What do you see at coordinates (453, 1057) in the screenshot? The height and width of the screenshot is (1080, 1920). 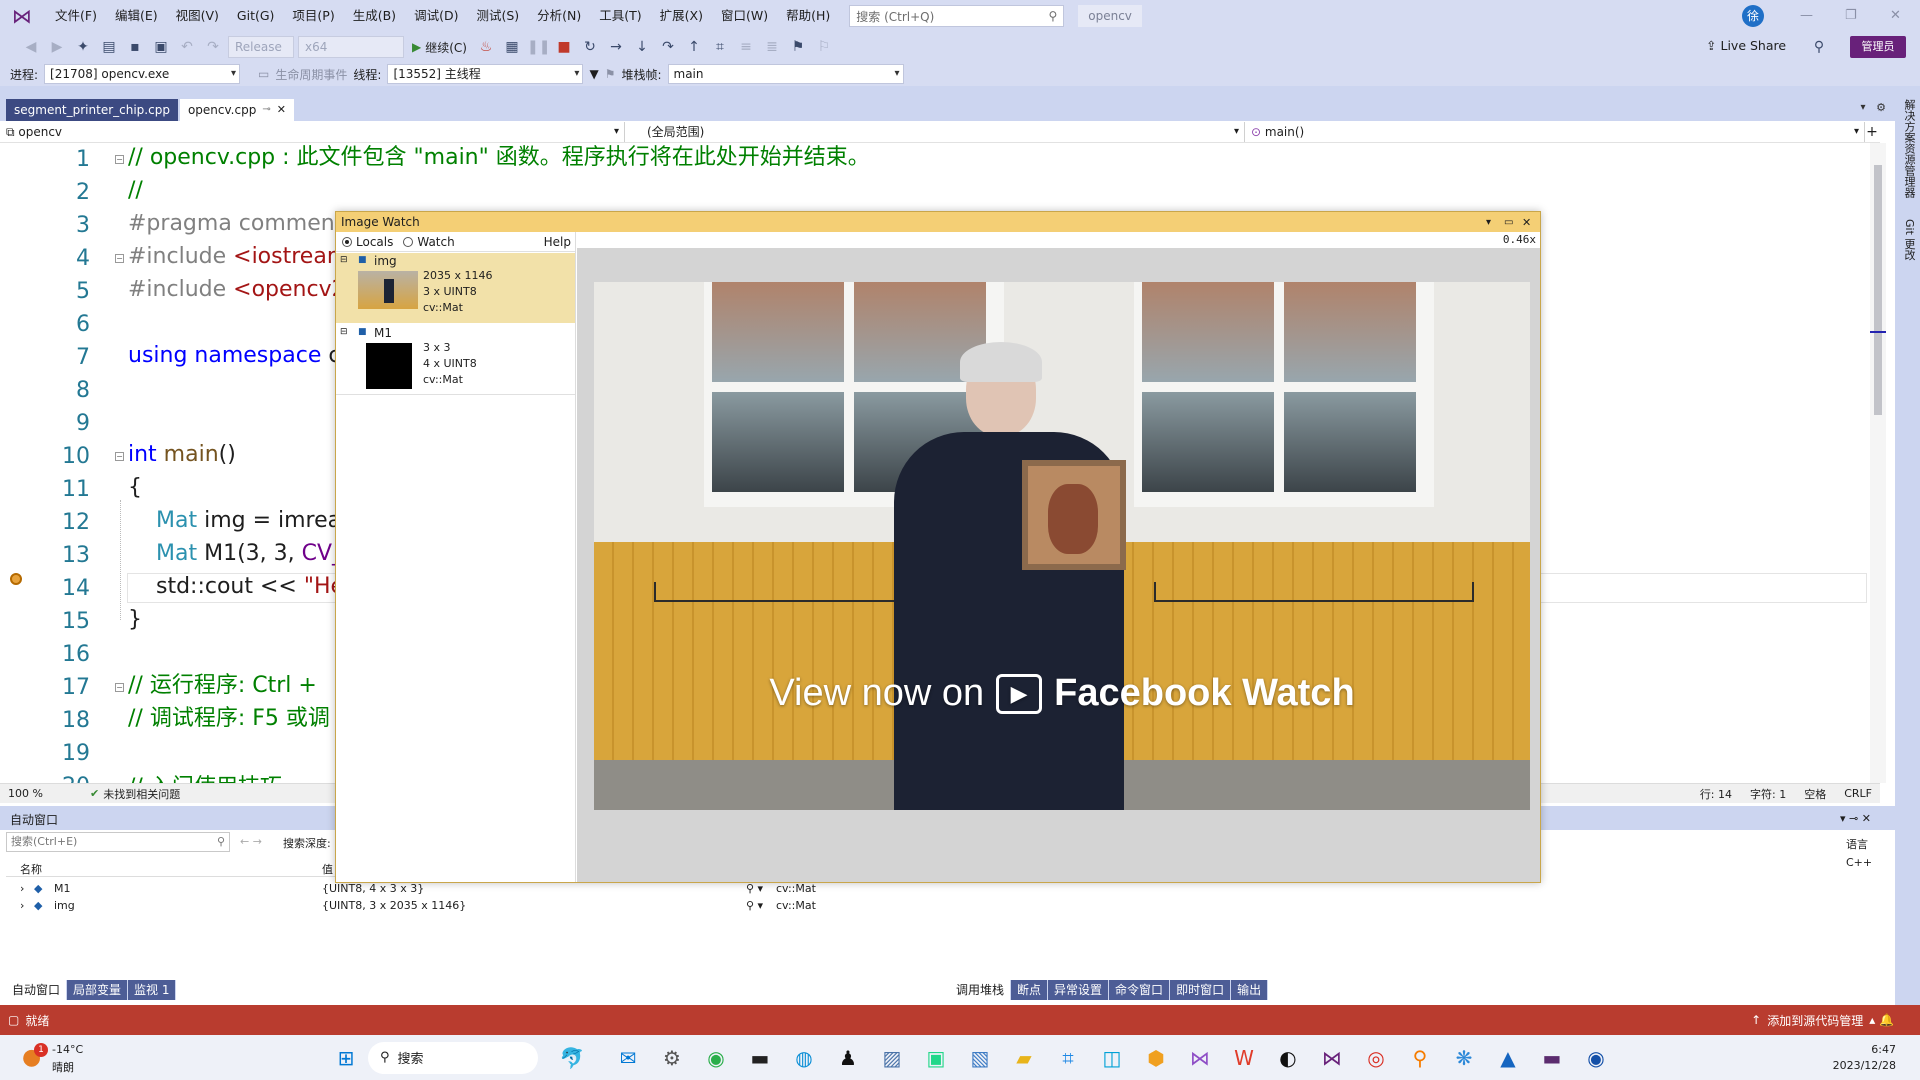 I see `taskbar-search: ⚲ 搜索` at bounding box center [453, 1057].